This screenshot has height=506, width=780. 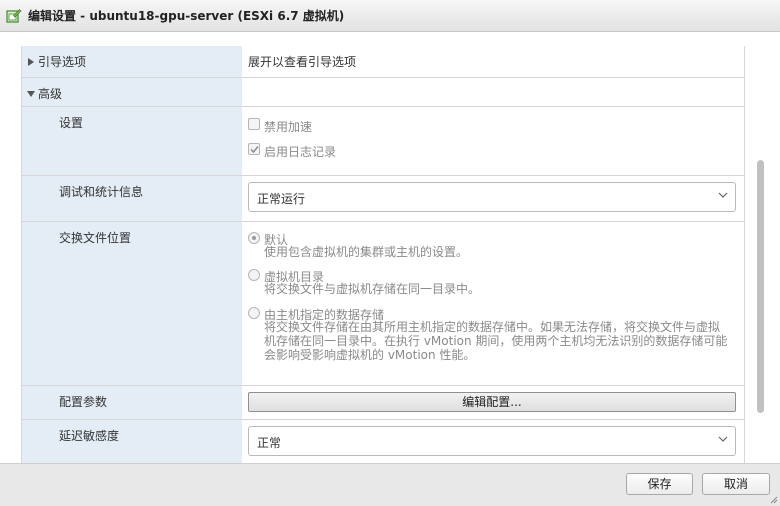 I want to click on advanced-header-row: 高级, so click(x=383, y=92).